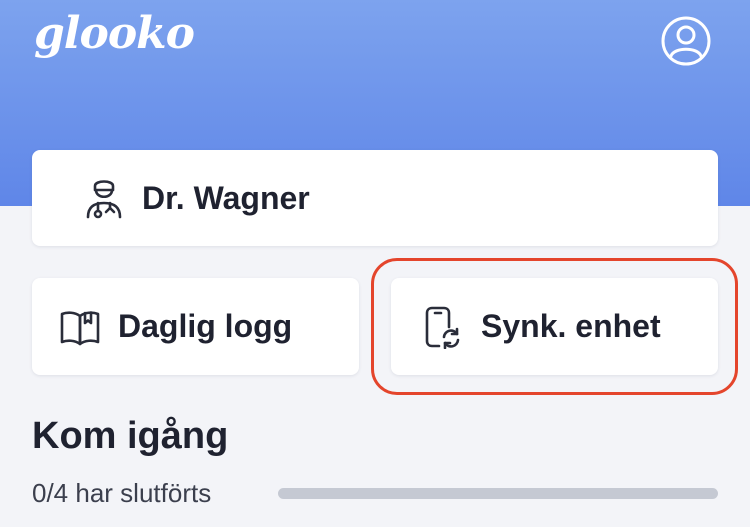 This screenshot has width=750, height=527. What do you see at coordinates (554, 326) in the screenshot?
I see `sync-highlight-outline` at bounding box center [554, 326].